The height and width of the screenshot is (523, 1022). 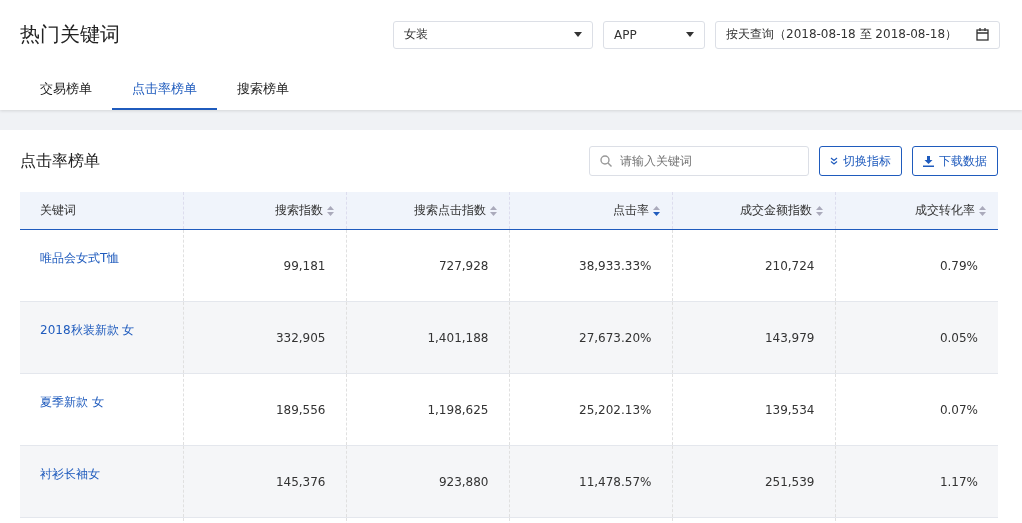 I want to click on table-cell: 25,202.13%, so click(x=615, y=409).